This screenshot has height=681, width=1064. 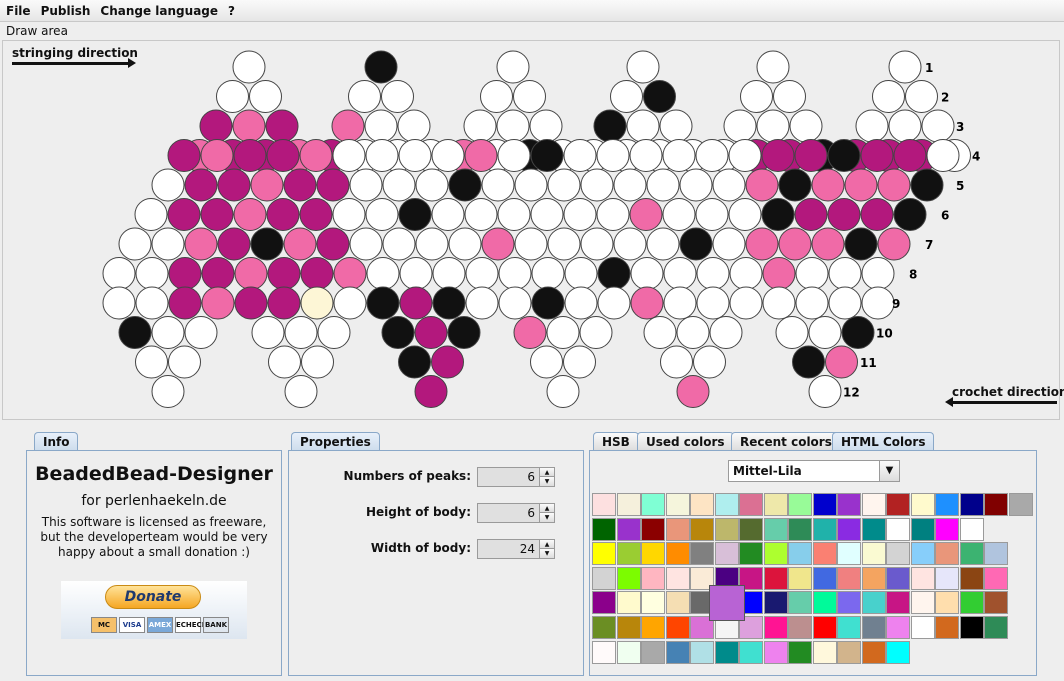 What do you see at coordinates (516, 549) in the screenshot?
I see `width-spinner: 24 ▲ ▼` at bounding box center [516, 549].